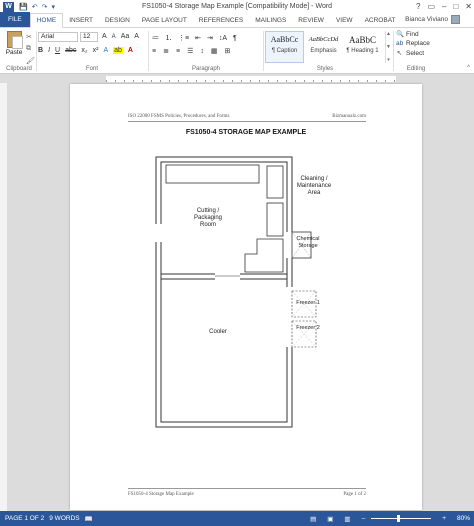 The height and width of the screenshot is (526, 474). I want to click on more-styles-icon: ▾, so click(388, 60).